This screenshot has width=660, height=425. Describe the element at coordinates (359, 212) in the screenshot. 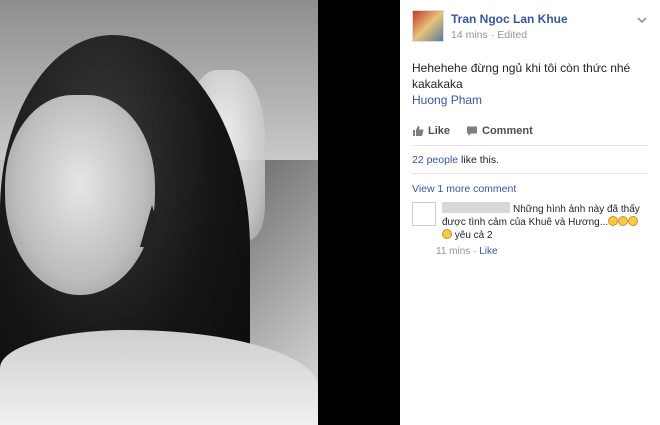

I see `photo-viewer-backdrop` at that location.